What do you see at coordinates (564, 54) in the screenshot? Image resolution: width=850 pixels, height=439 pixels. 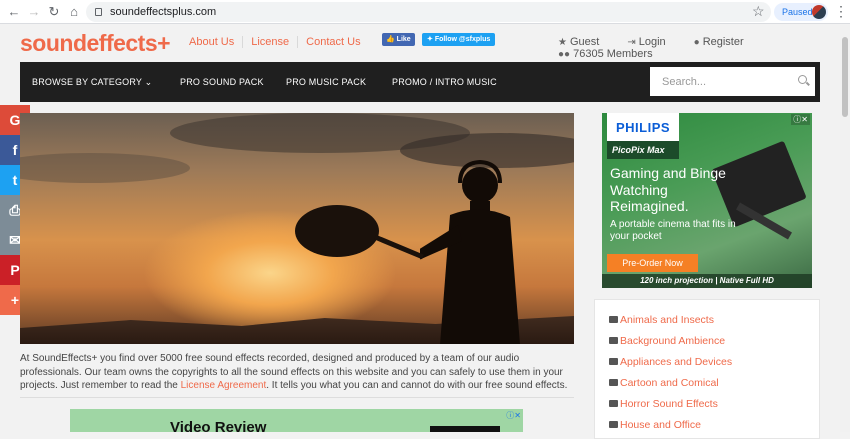 I see `members-icon: ●●` at bounding box center [564, 54].